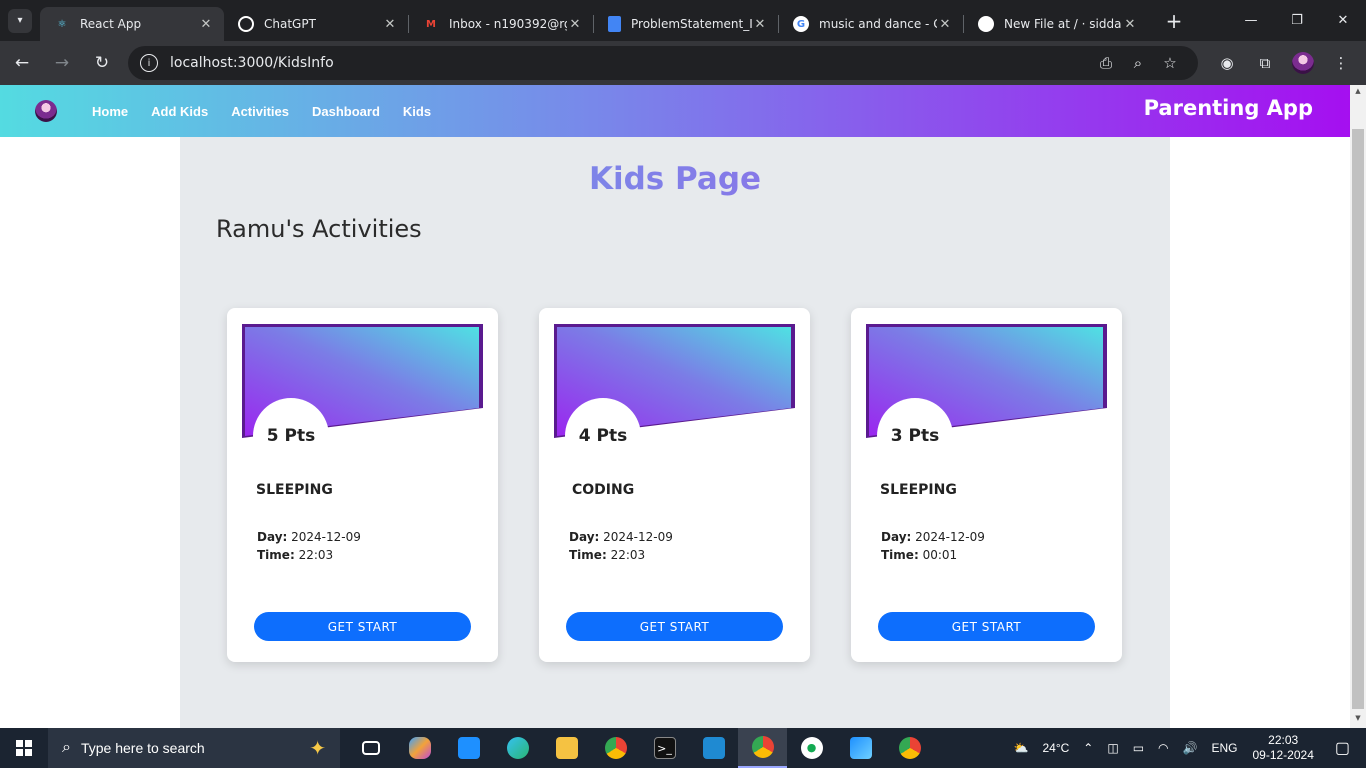 Image resolution: width=1366 pixels, height=768 pixels. Describe the element at coordinates (517, 748) in the screenshot. I see `edge-icon` at that location.